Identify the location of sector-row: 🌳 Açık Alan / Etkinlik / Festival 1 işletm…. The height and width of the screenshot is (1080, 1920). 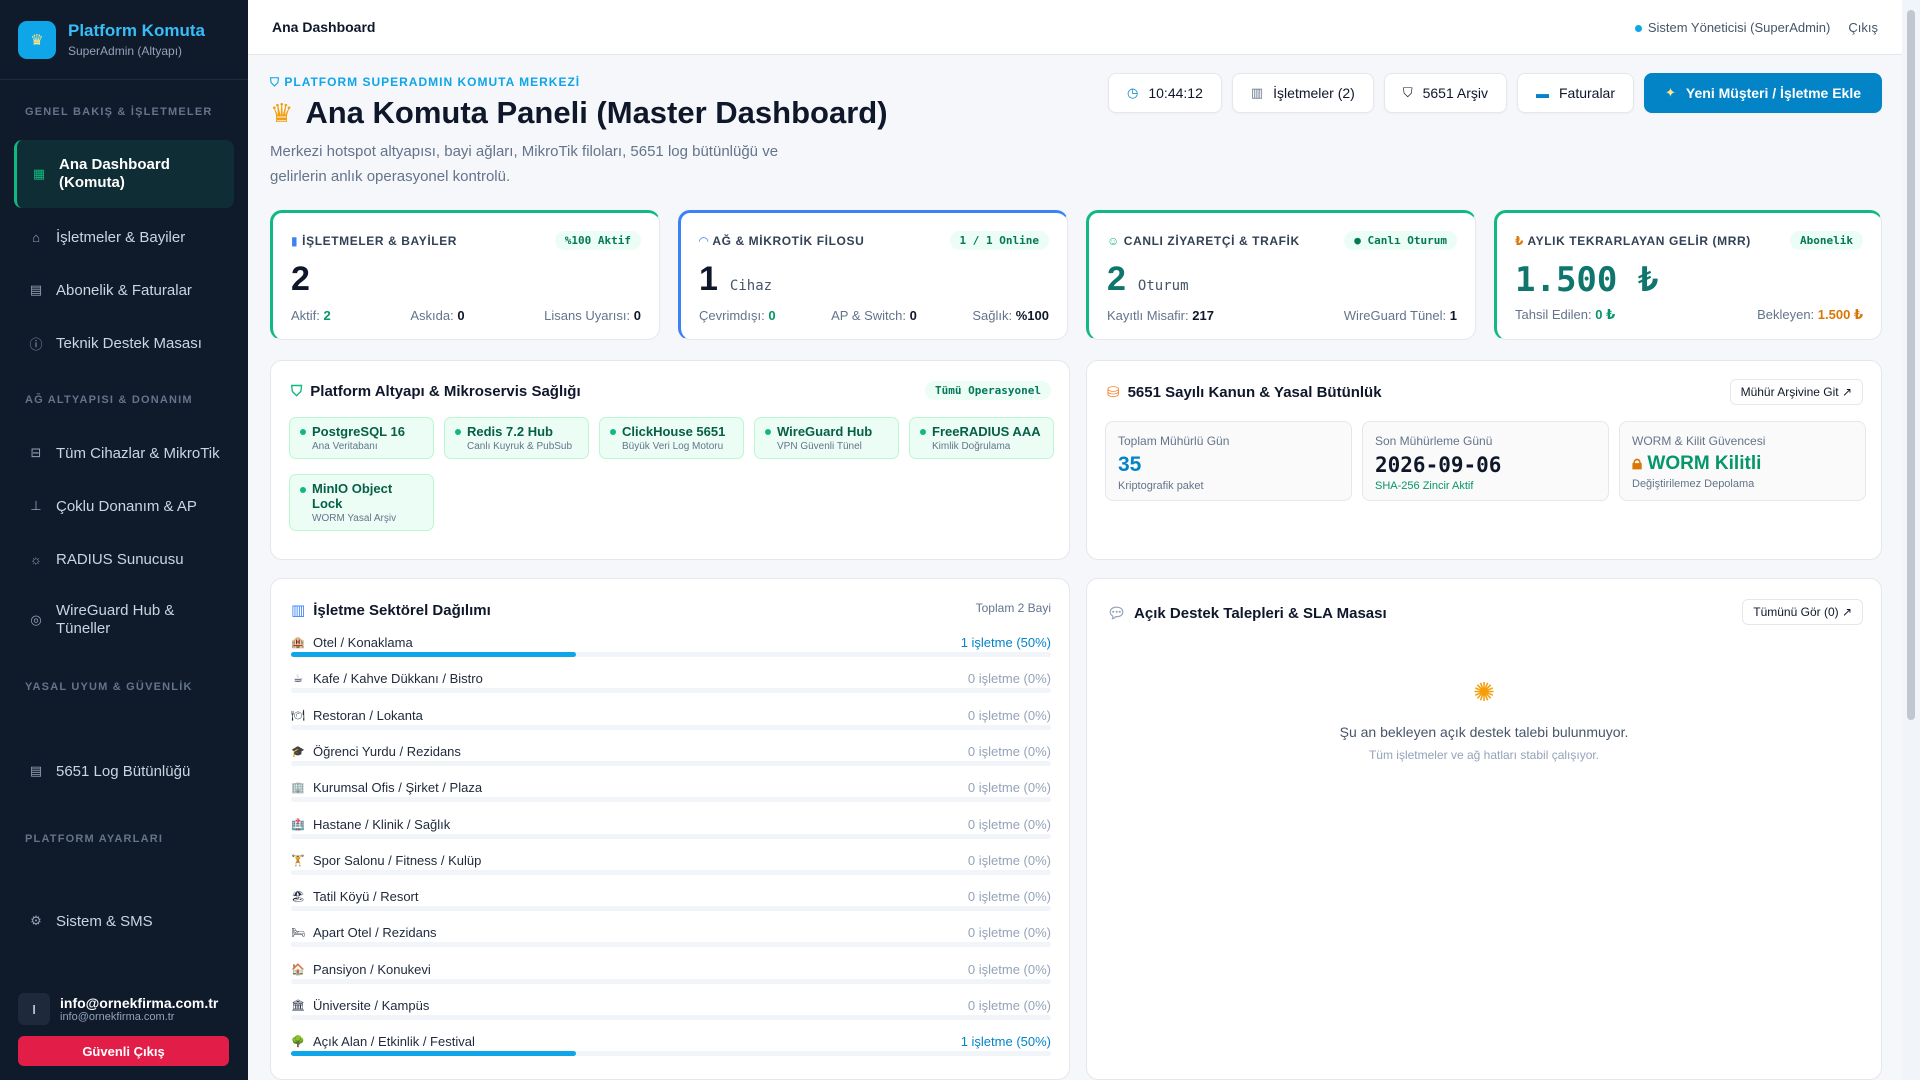
(671, 1049).